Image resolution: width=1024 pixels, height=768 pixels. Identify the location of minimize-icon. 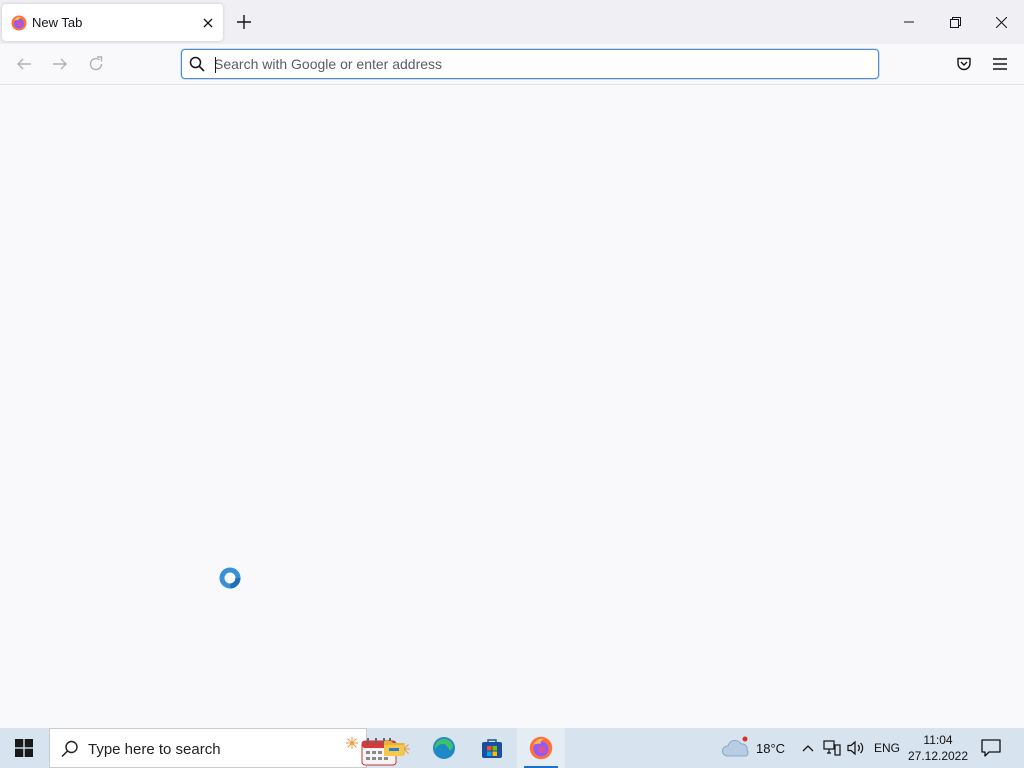
(909, 22).